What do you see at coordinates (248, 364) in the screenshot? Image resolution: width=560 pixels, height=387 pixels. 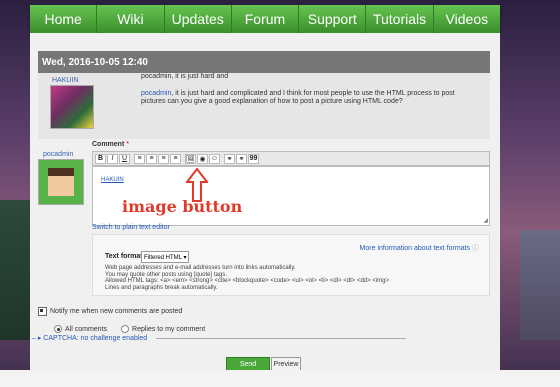 I see `send-button: Send` at bounding box center [248, 364].